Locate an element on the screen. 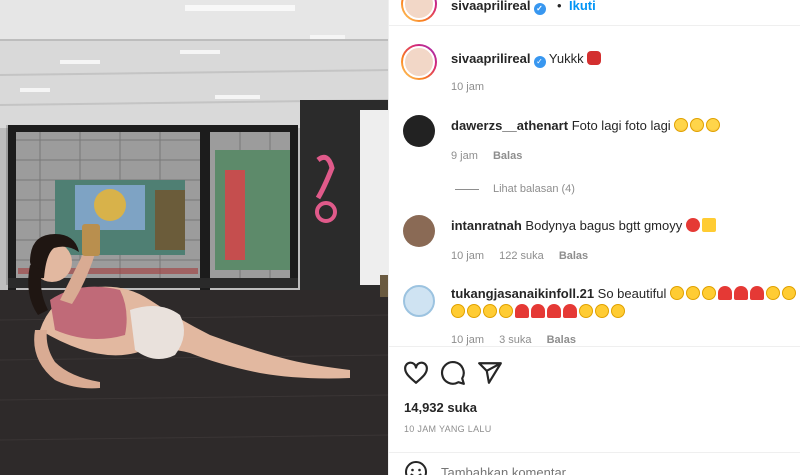  comment-username: tukangjasanaikinfoll.21 is located at coordinates (522, 293).